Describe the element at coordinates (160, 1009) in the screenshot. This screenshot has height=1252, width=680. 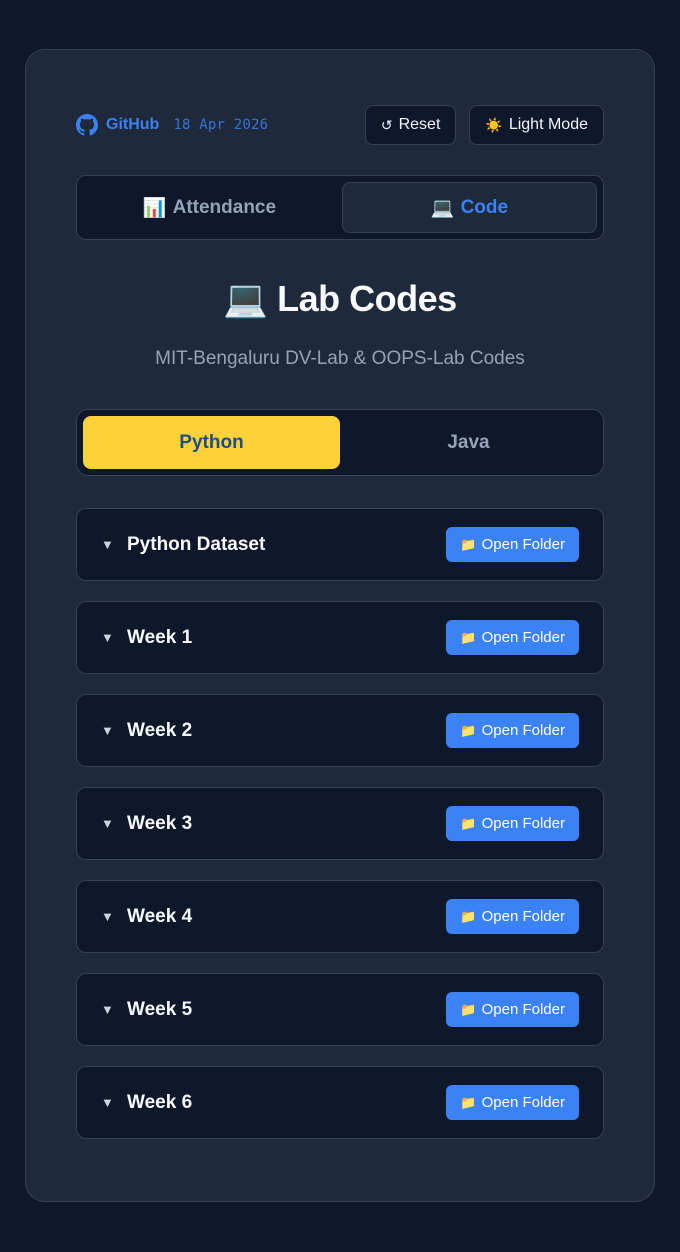
I see `folder-name: Week 5` at that location.